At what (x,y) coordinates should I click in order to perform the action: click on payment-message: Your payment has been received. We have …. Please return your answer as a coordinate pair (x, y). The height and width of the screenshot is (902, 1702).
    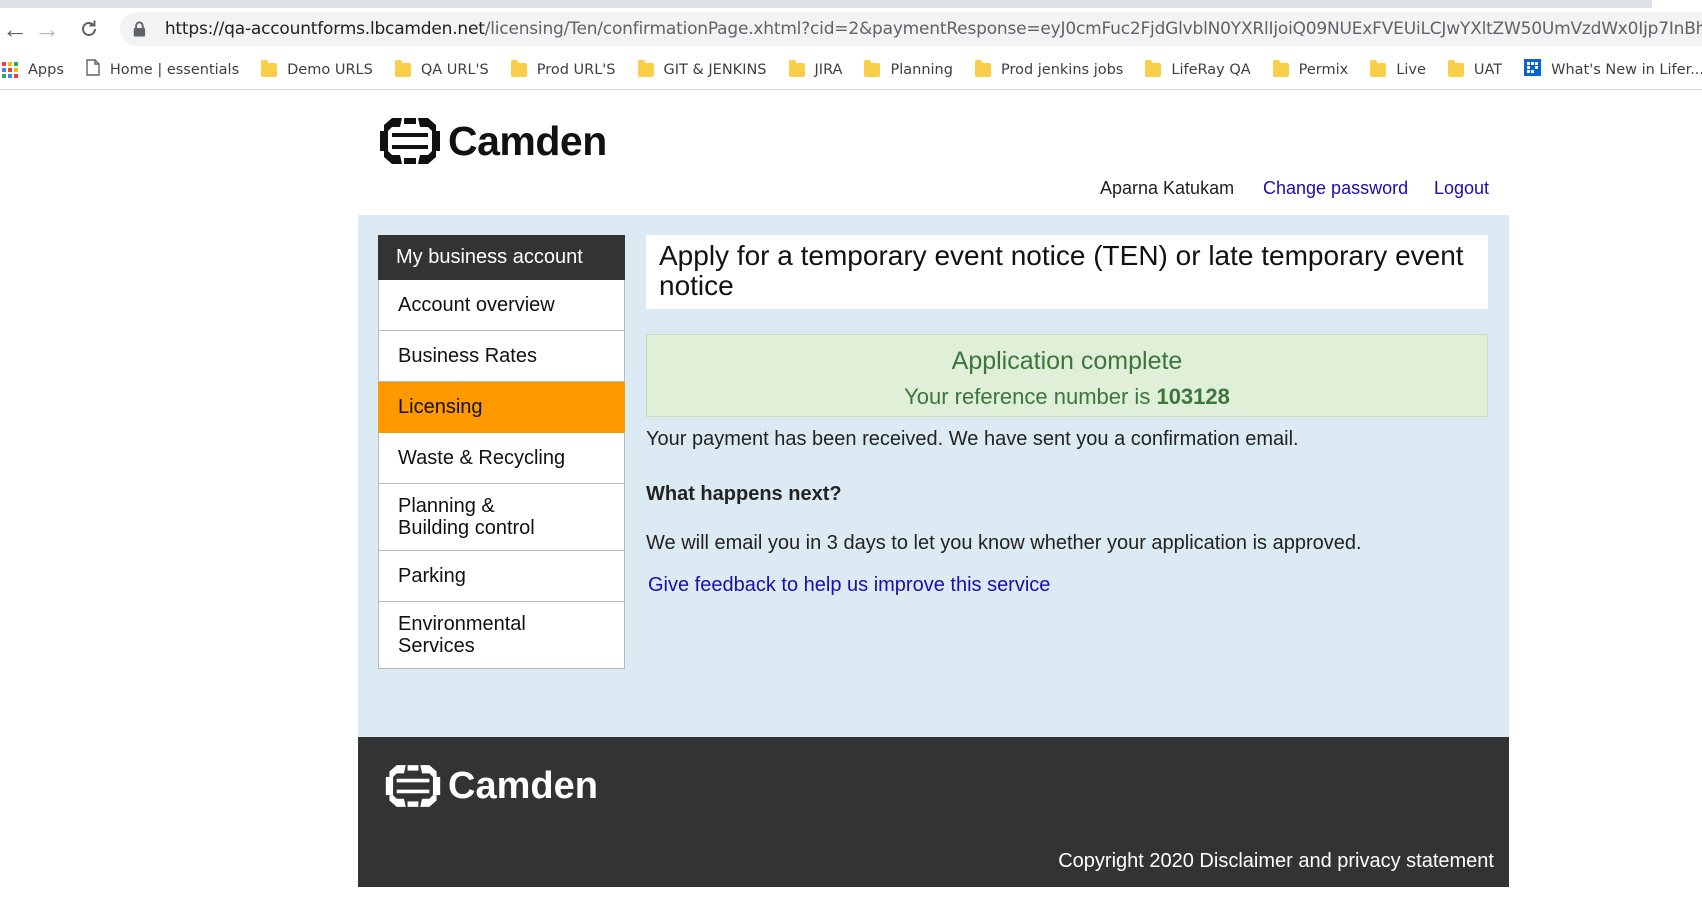
    Looking at the image, I should click on (972, 439).